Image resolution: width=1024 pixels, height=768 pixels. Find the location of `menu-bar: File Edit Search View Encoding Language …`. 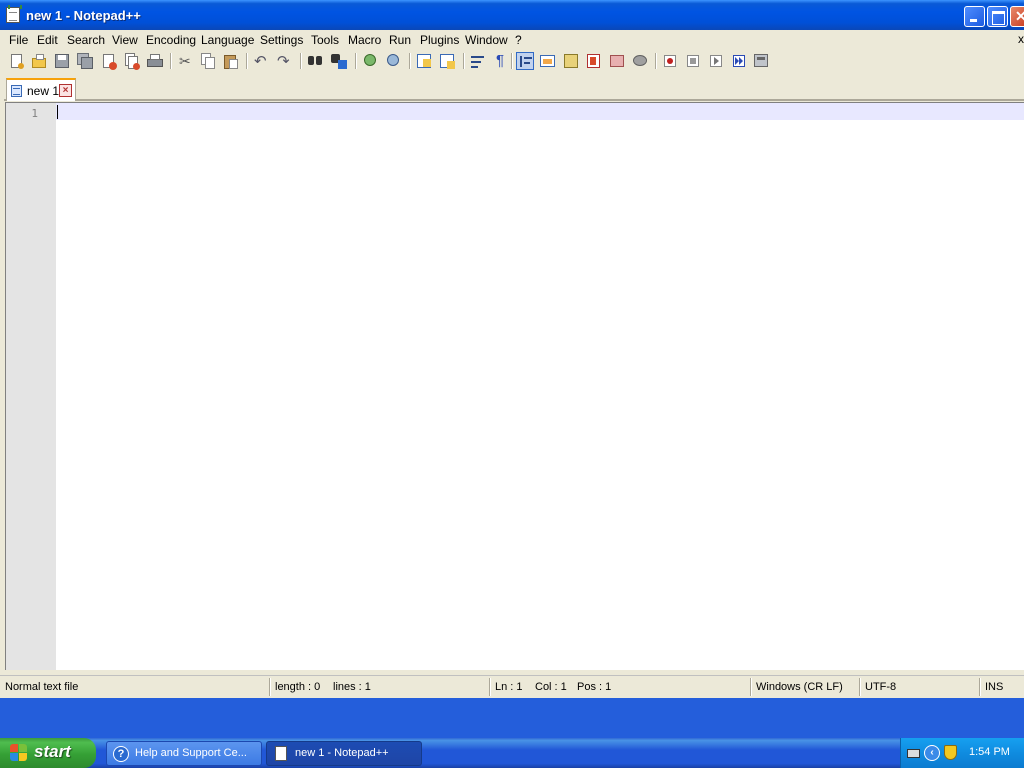

menu-bar: File Edit Search View Encoding Language … is located at coordinates (514, 39).